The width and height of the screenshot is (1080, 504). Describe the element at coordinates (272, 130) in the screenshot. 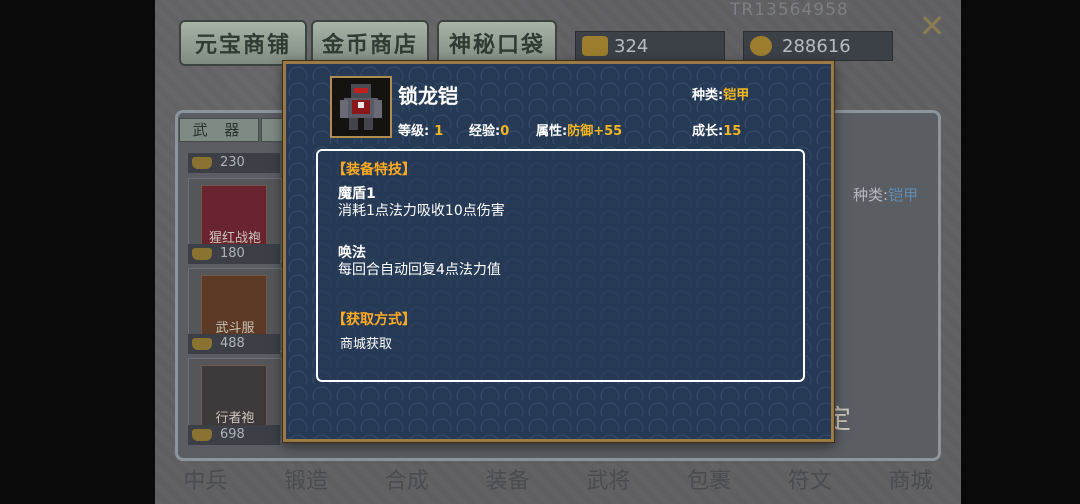

I see `side-tab-armor` at that location.